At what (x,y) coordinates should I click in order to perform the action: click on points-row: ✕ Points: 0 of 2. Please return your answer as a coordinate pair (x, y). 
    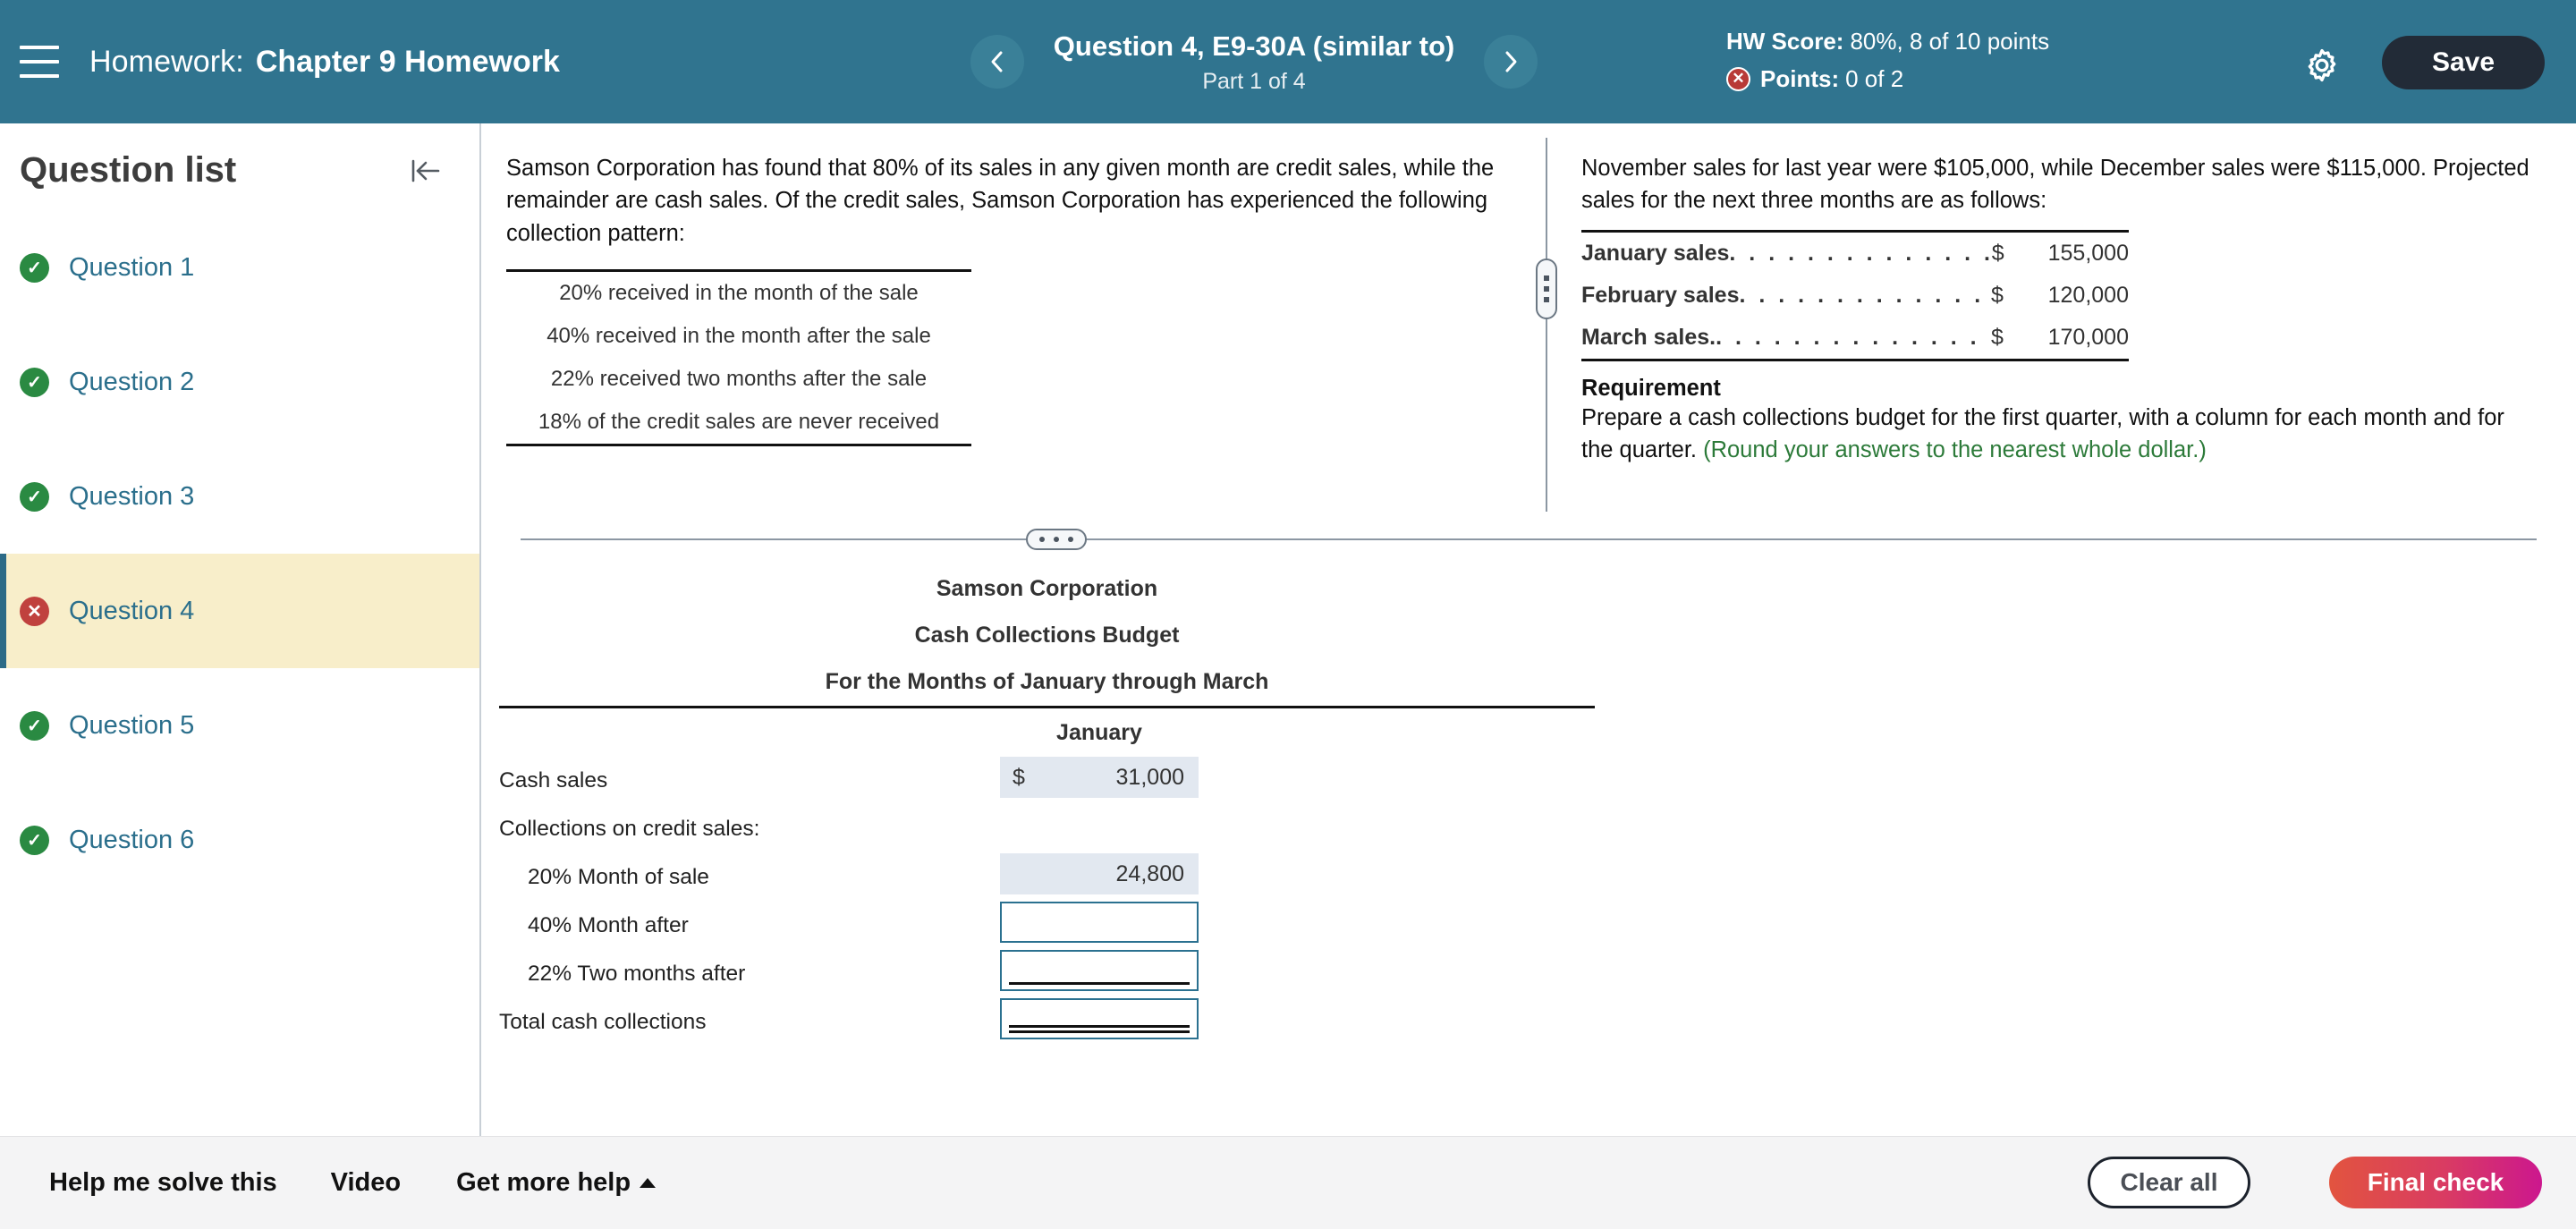
    Looking at the image, I should click on (1887, 79).